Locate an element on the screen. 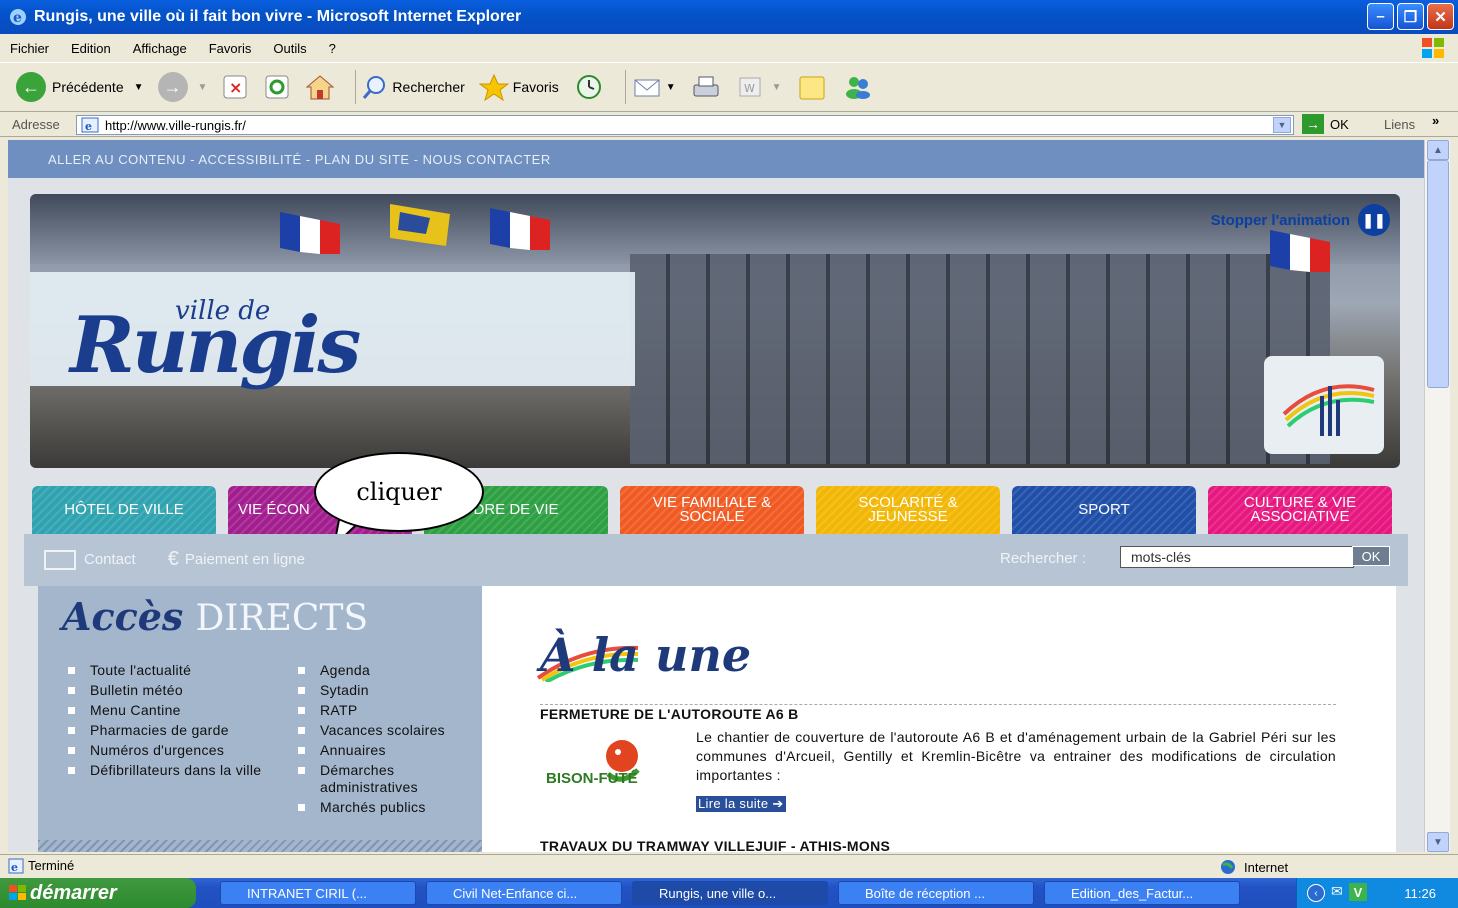 Image resolution: width=1458 pixels, height=908 pixels. tray-app-icon: V is located at coordinates (1358, 892).